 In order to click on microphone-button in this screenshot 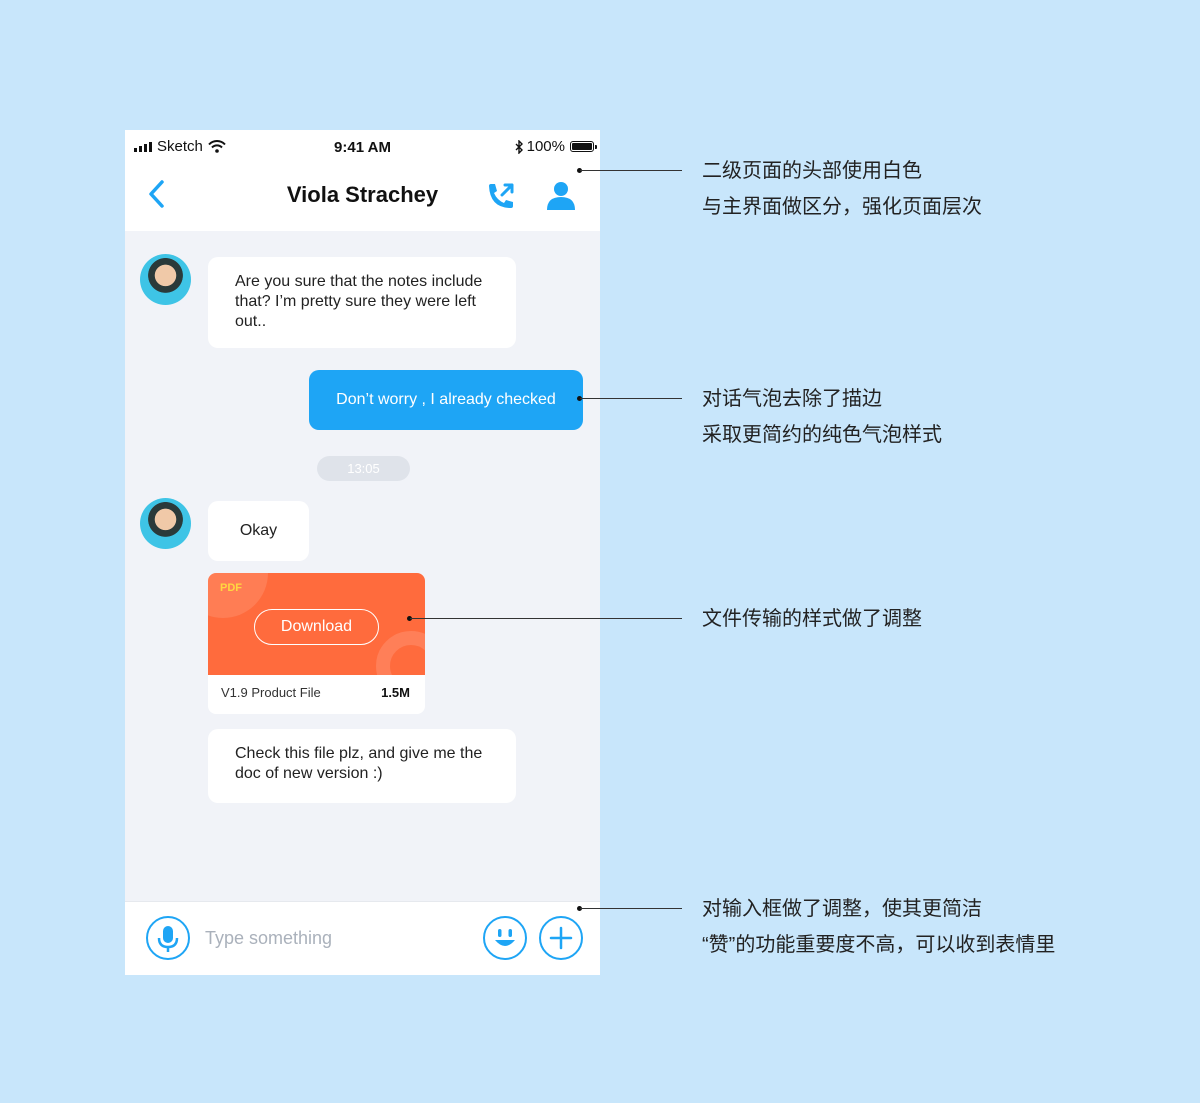, I will do `click(168, 938)`.